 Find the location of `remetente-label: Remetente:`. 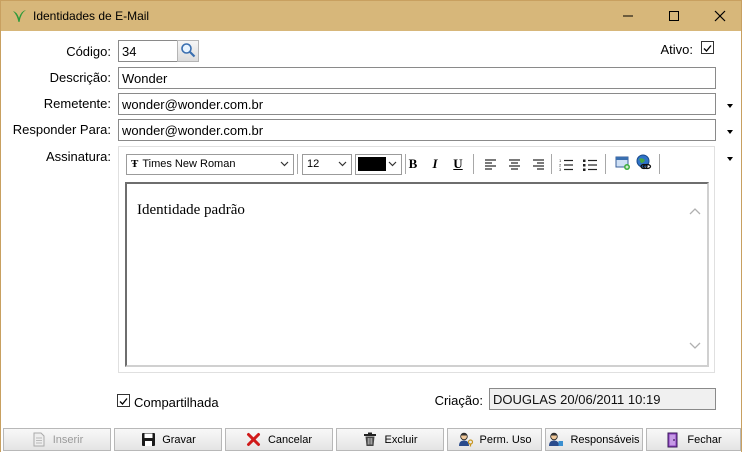

remetente-label: Remetente: is located at coordinates (77, 103).